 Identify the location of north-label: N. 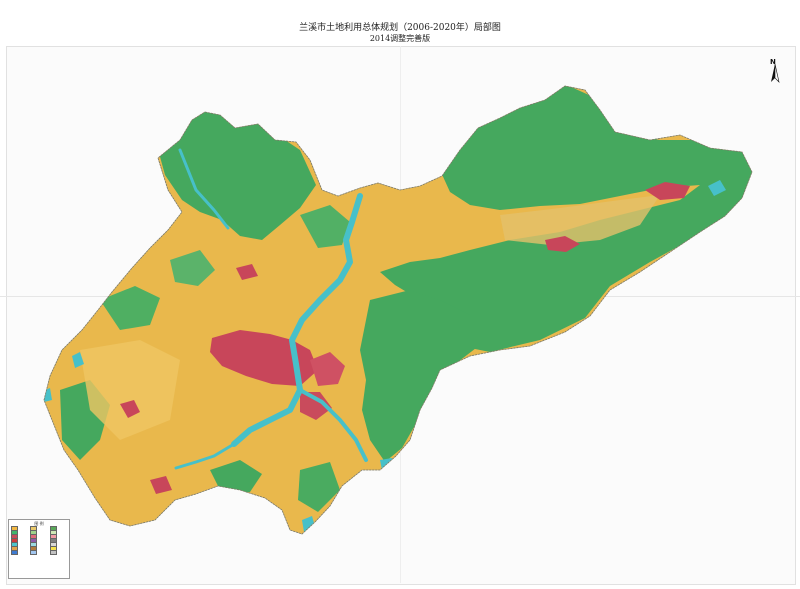
(773, 62).